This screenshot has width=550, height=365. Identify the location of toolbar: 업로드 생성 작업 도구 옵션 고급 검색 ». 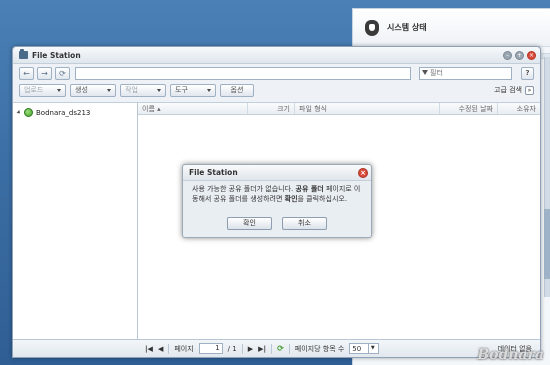
(276, 90).